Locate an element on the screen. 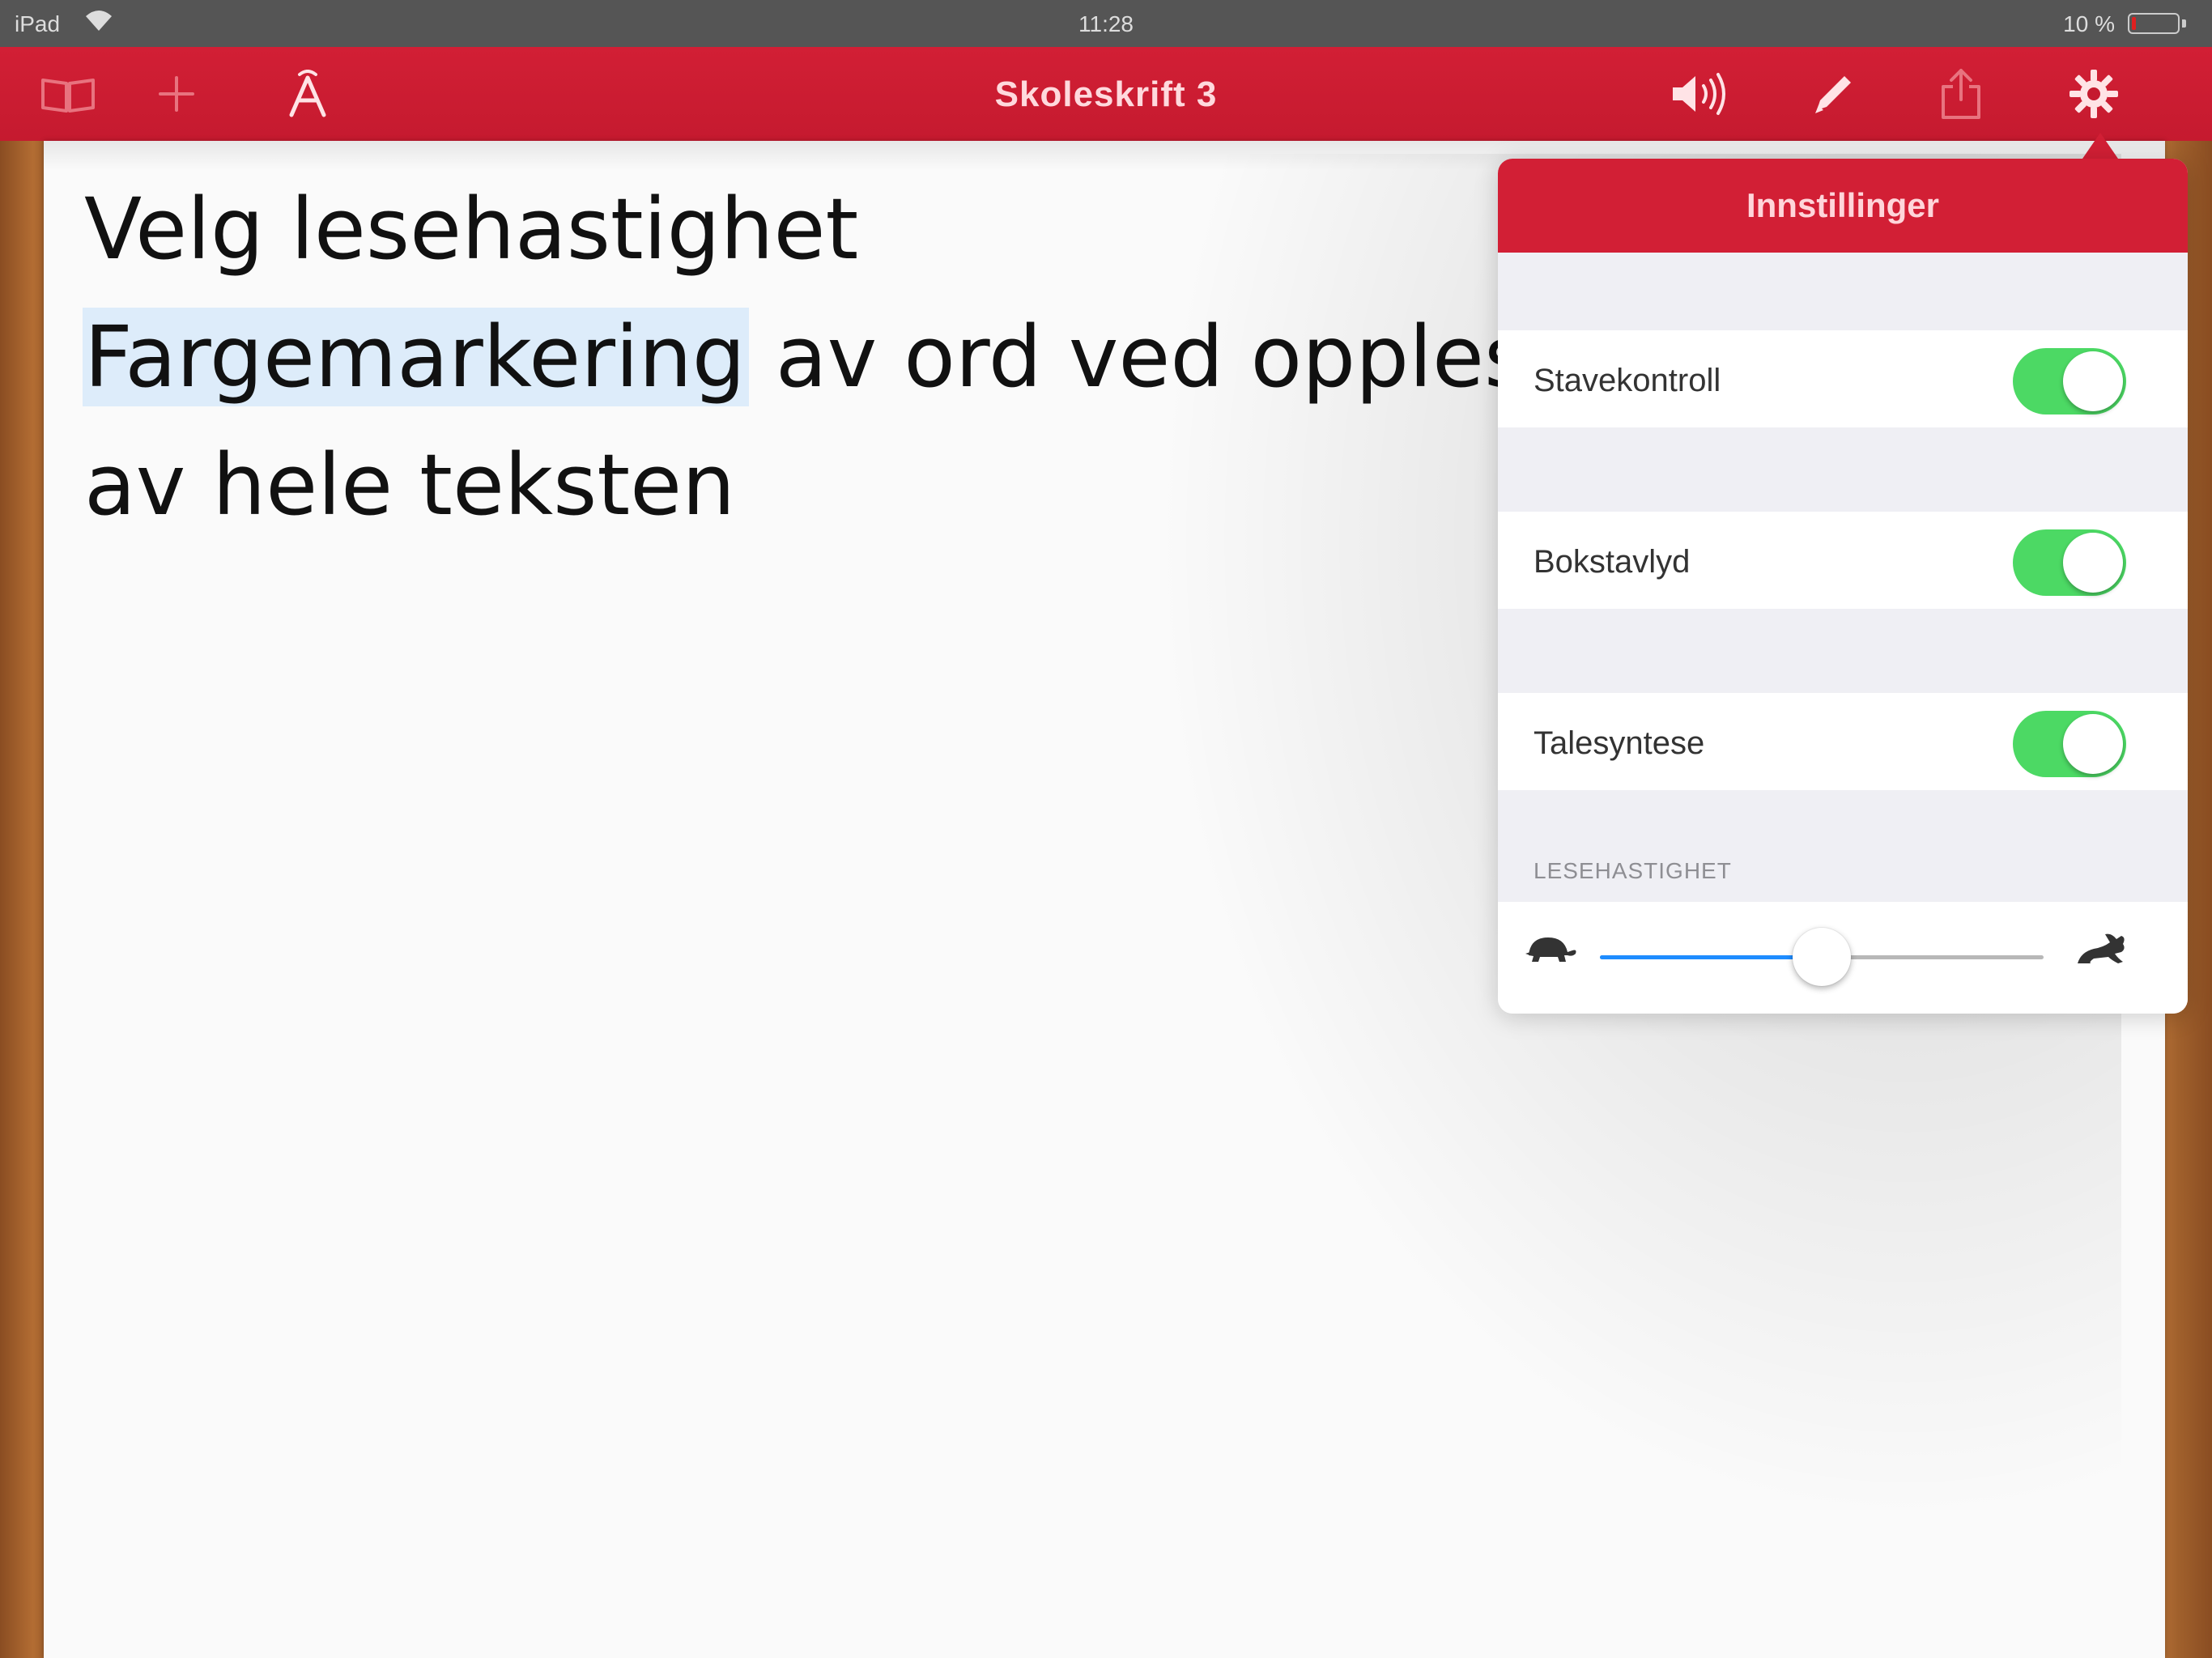 The image size is (2212, 1658). bokstavlyd-toggle is located at coordinates (2069, 562).